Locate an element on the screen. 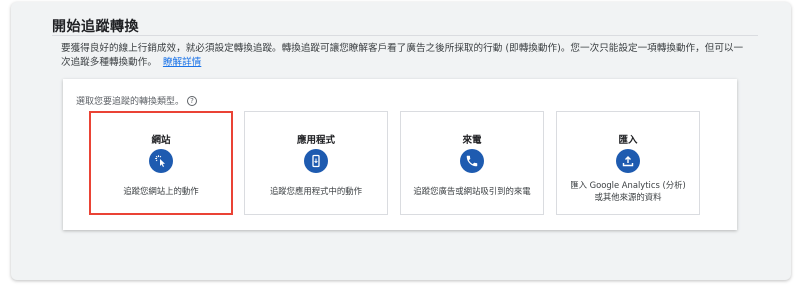 This screenshot has height=292, width=800. title-divider is located at coordinates (405, 35).